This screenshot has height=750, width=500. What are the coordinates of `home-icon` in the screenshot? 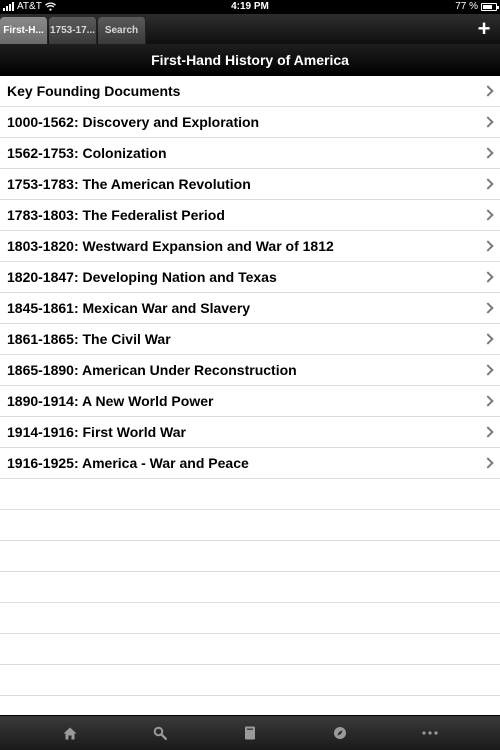 It's located at (70, 733).